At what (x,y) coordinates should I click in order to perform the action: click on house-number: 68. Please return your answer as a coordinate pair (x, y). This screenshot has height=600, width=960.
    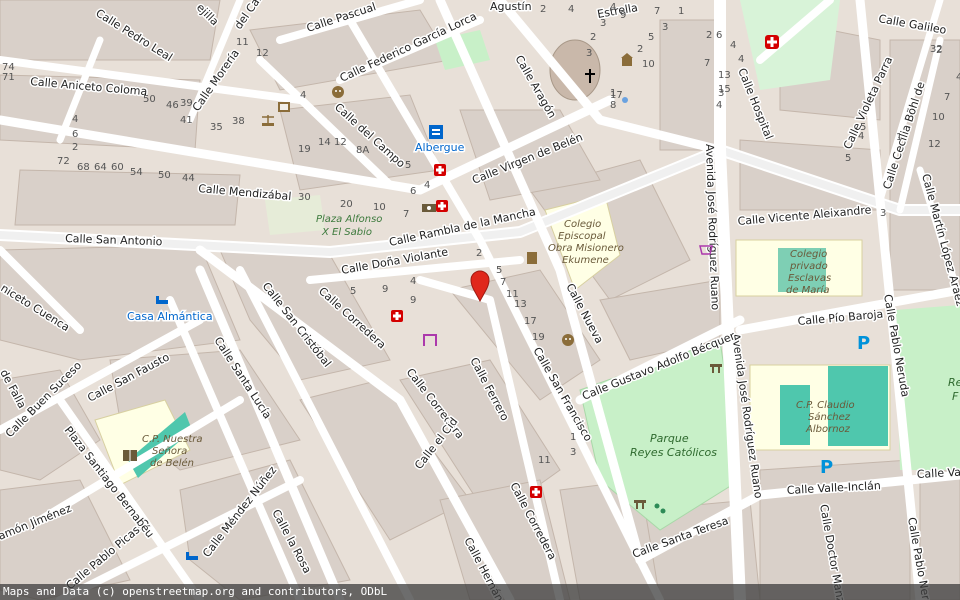
    Looking at the image, I should click on (83, 167).